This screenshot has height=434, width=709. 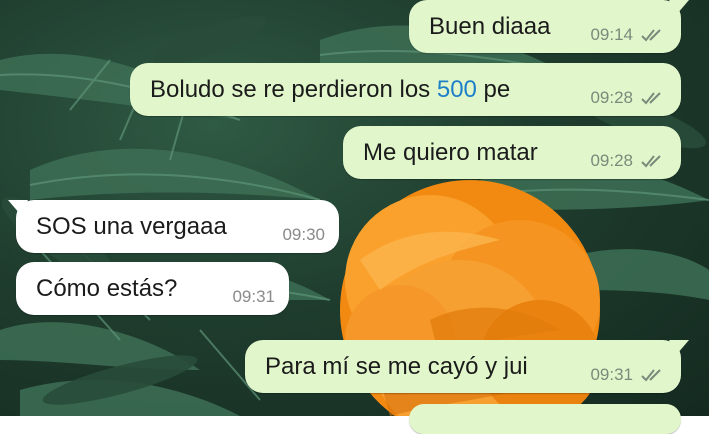 I want to click on message-text: Para mí se me cayó y jui, so click(x=396, y=366).